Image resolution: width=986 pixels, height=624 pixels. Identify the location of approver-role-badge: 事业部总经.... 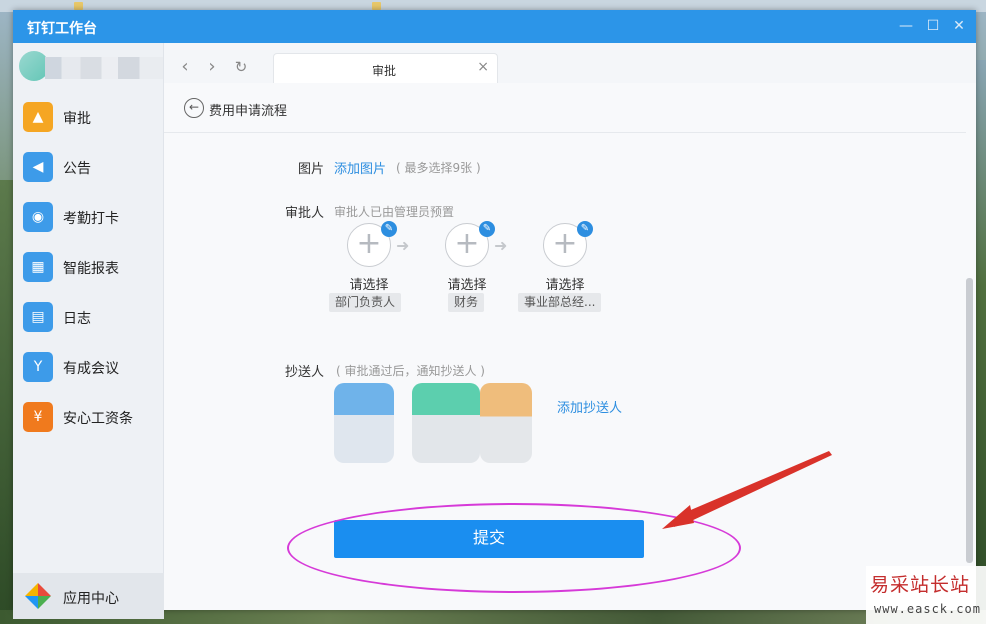
(560, 302).